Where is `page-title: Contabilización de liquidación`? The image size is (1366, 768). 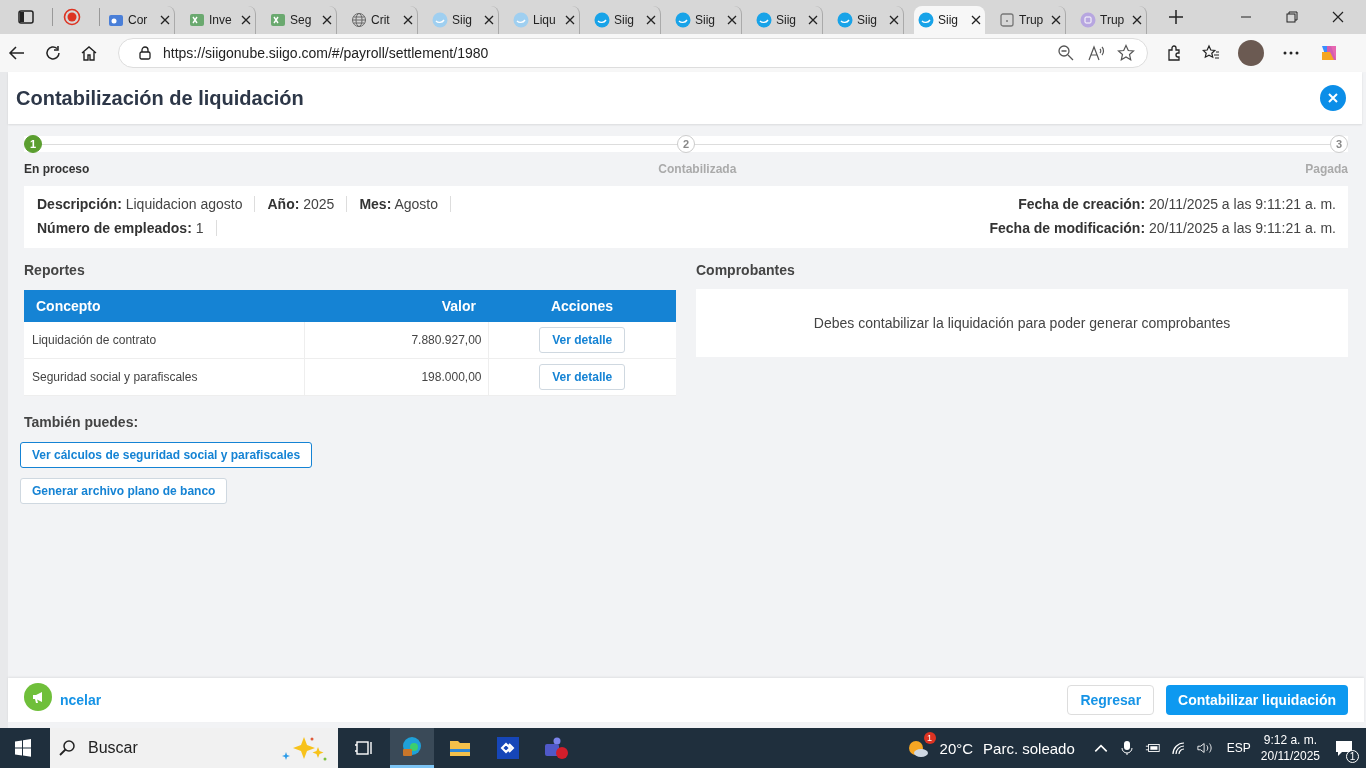 page-title: Contabilización de liquidación is located at coordinates (160, 98).